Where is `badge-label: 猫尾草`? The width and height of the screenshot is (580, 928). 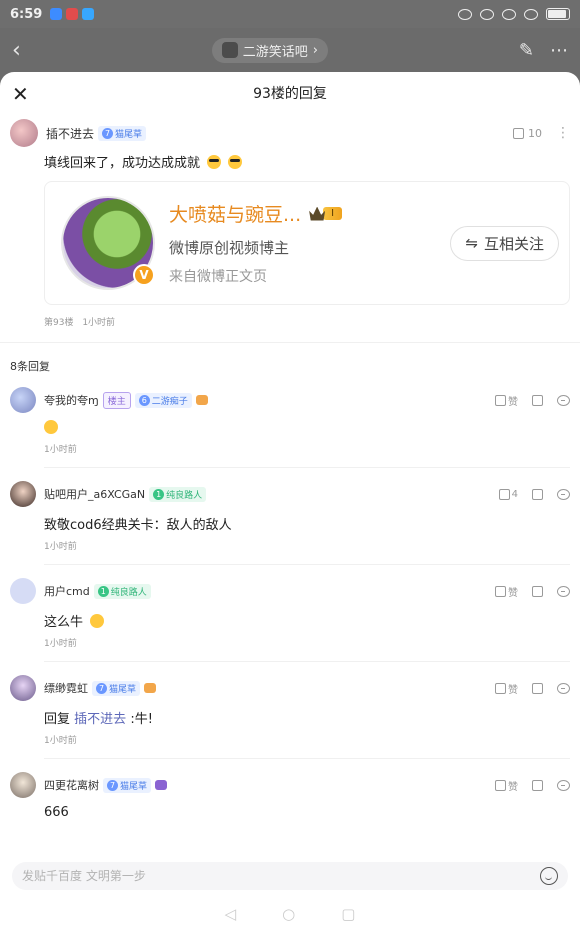
badge-label: 猫尾草 is located at coordinates (123, 689).